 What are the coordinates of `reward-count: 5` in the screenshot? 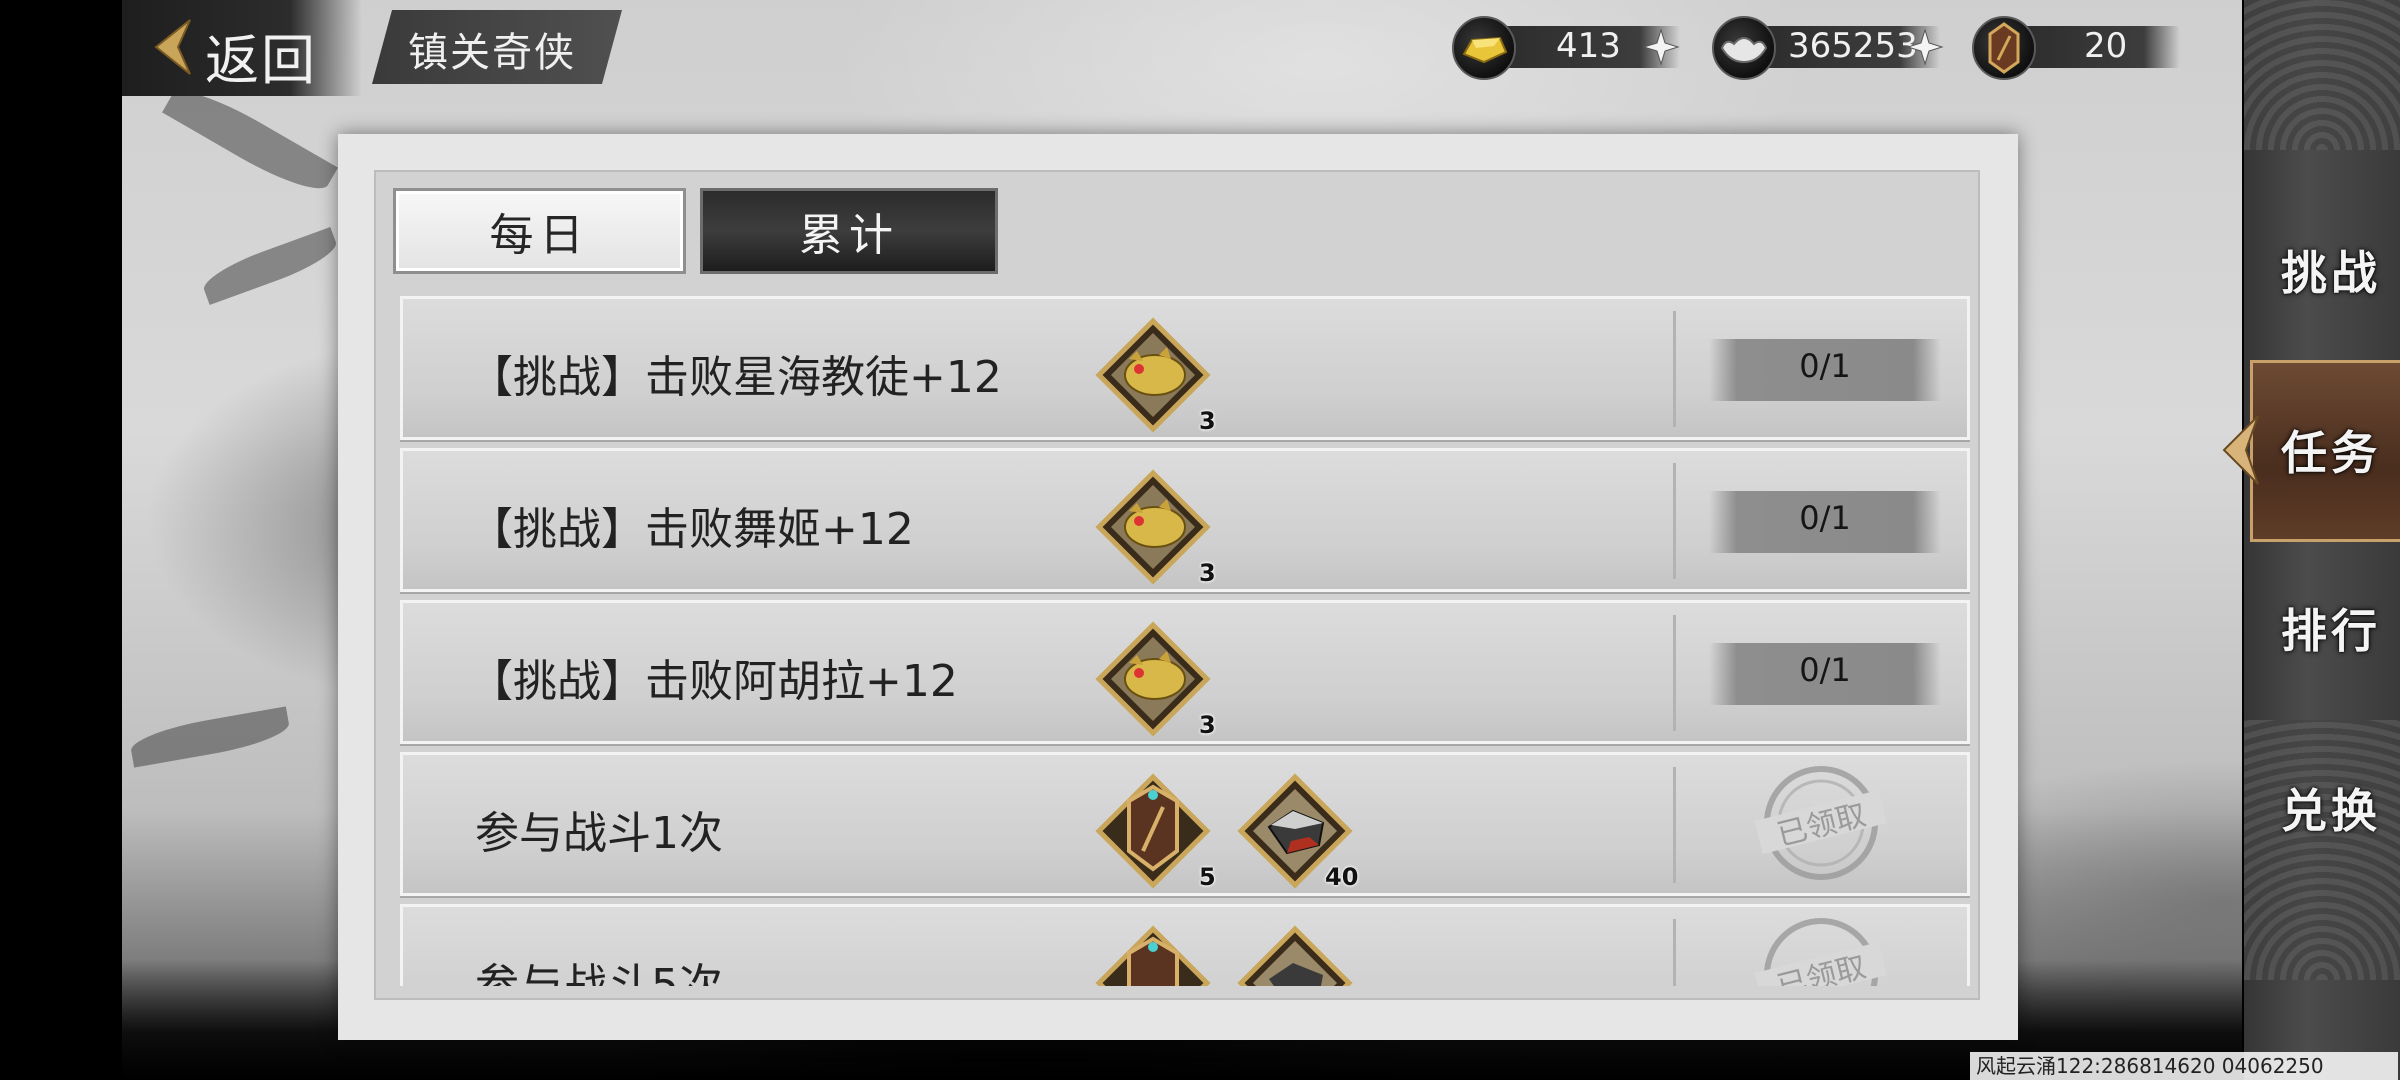 It's located at (1207, 877).